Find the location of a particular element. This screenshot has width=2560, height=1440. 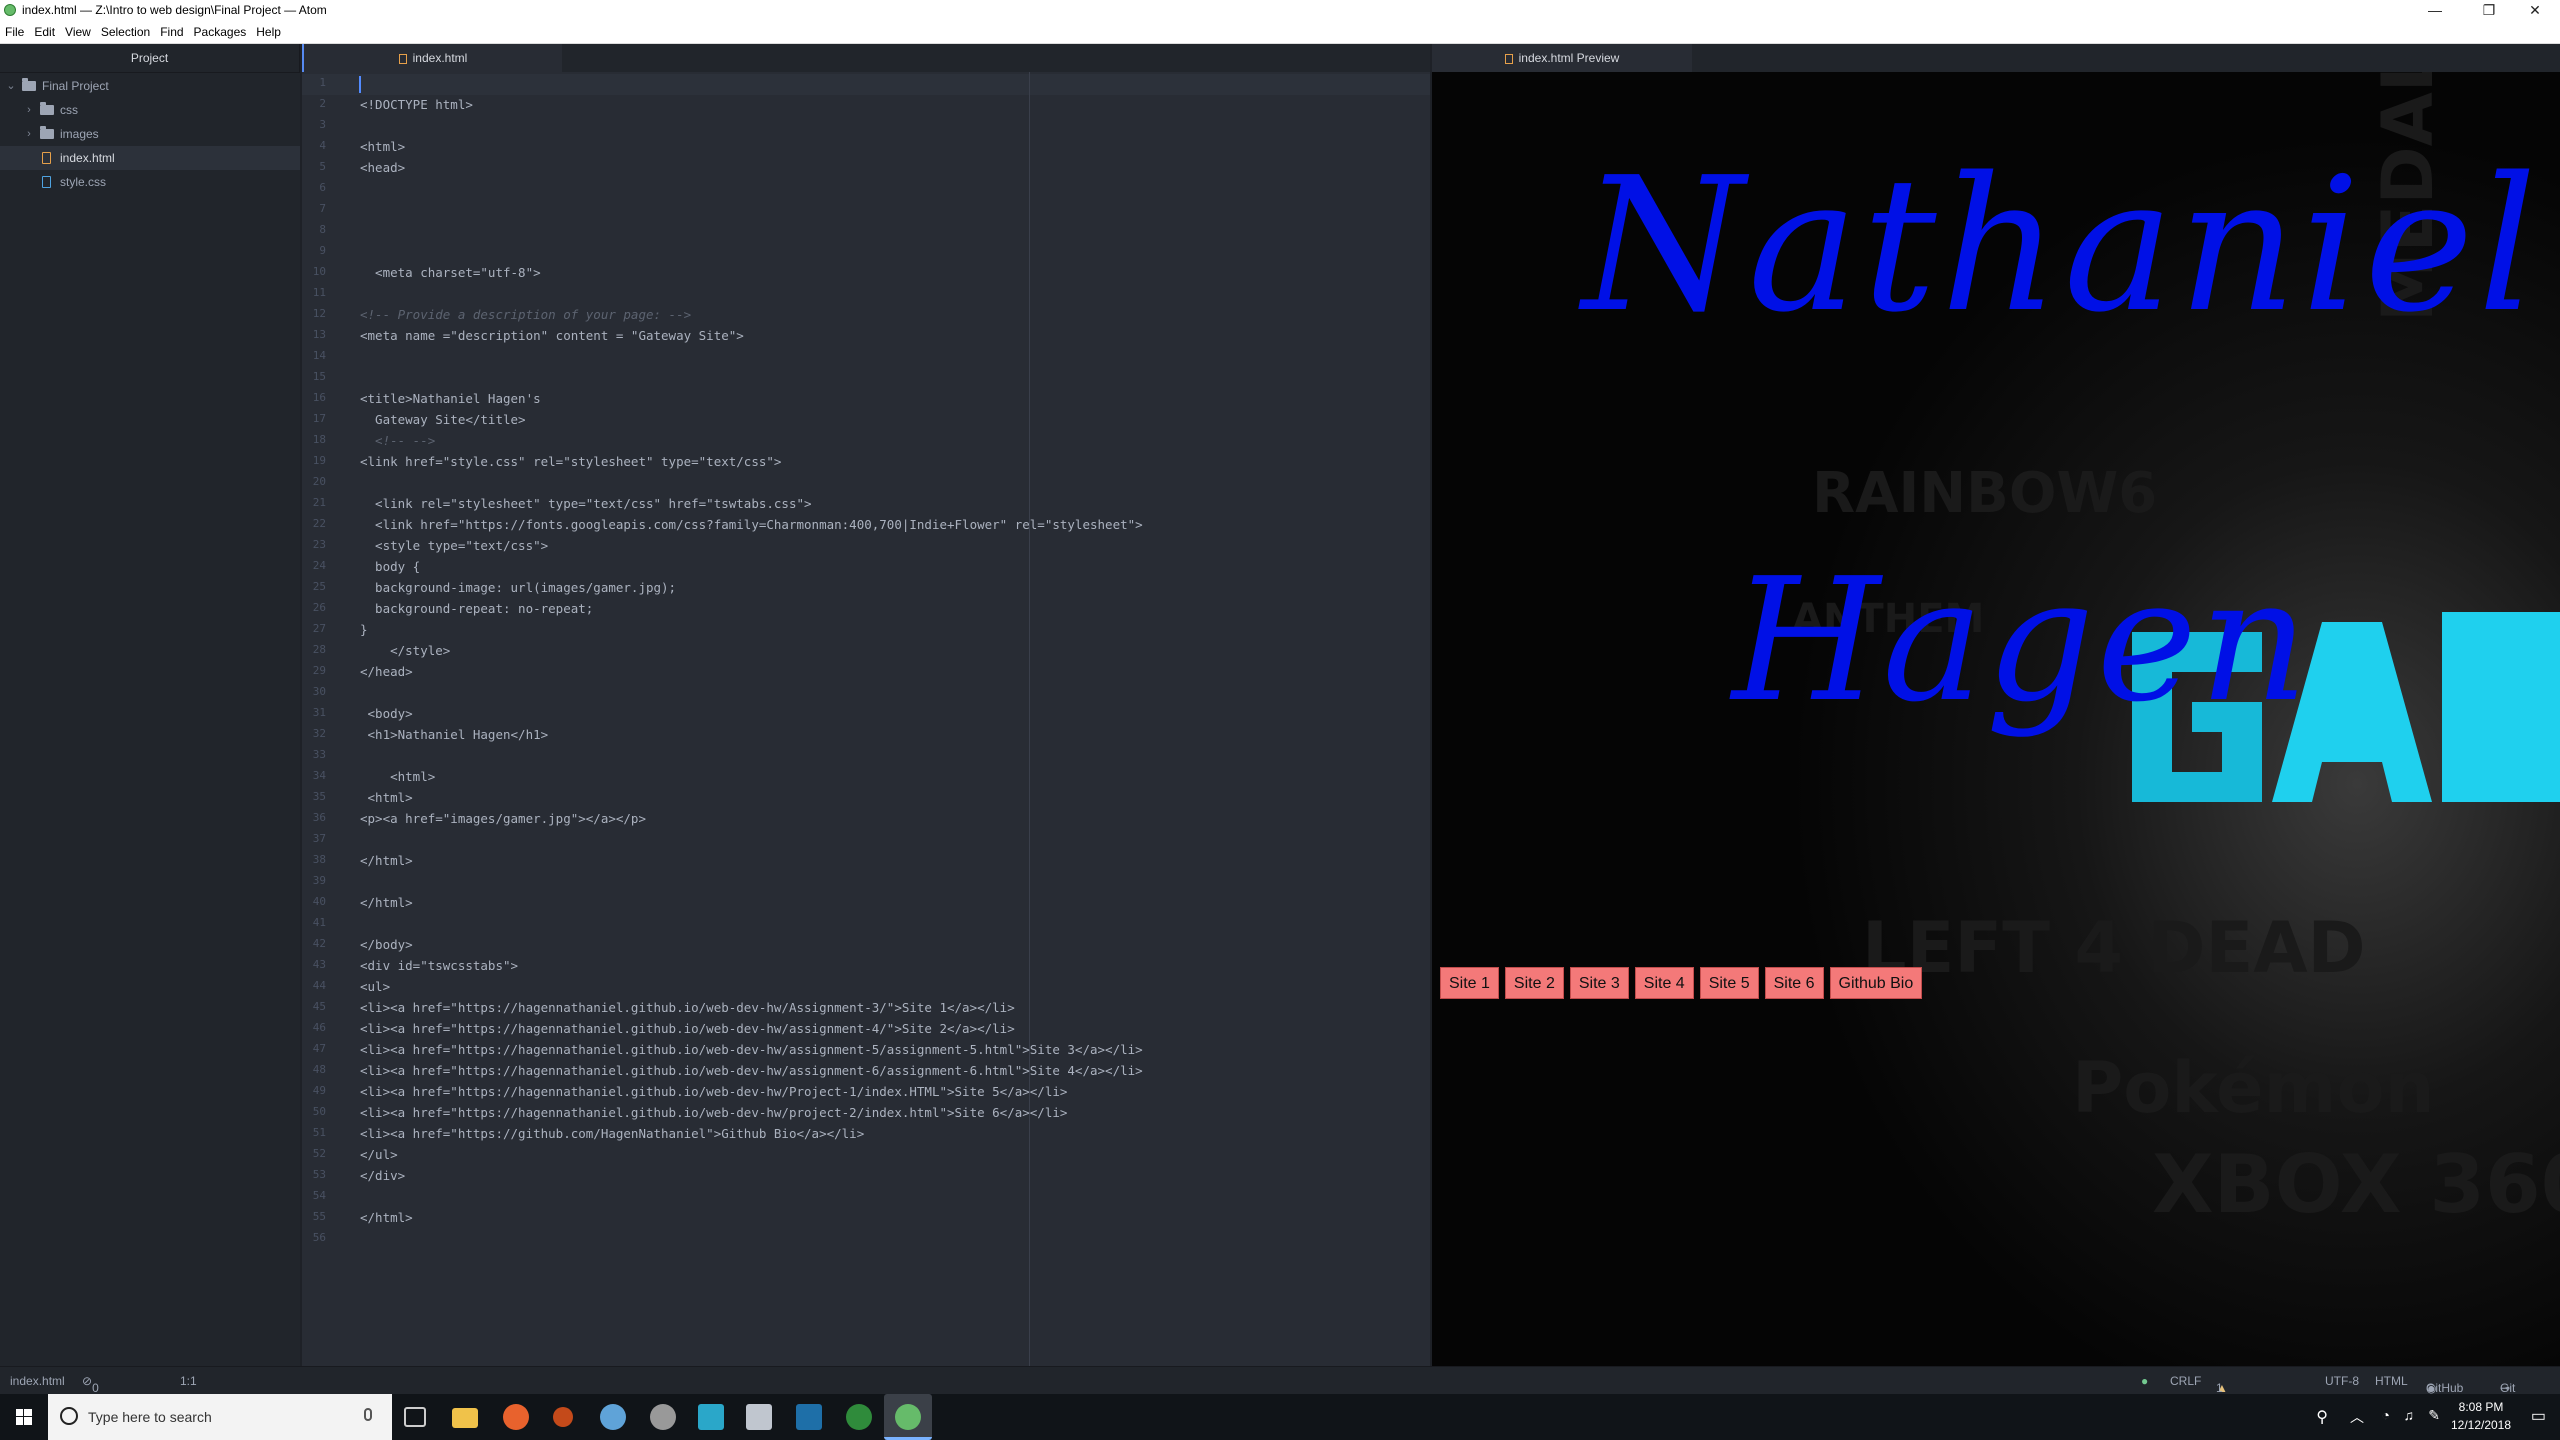

tree-item-label: images is located at coordinates (79, 134).